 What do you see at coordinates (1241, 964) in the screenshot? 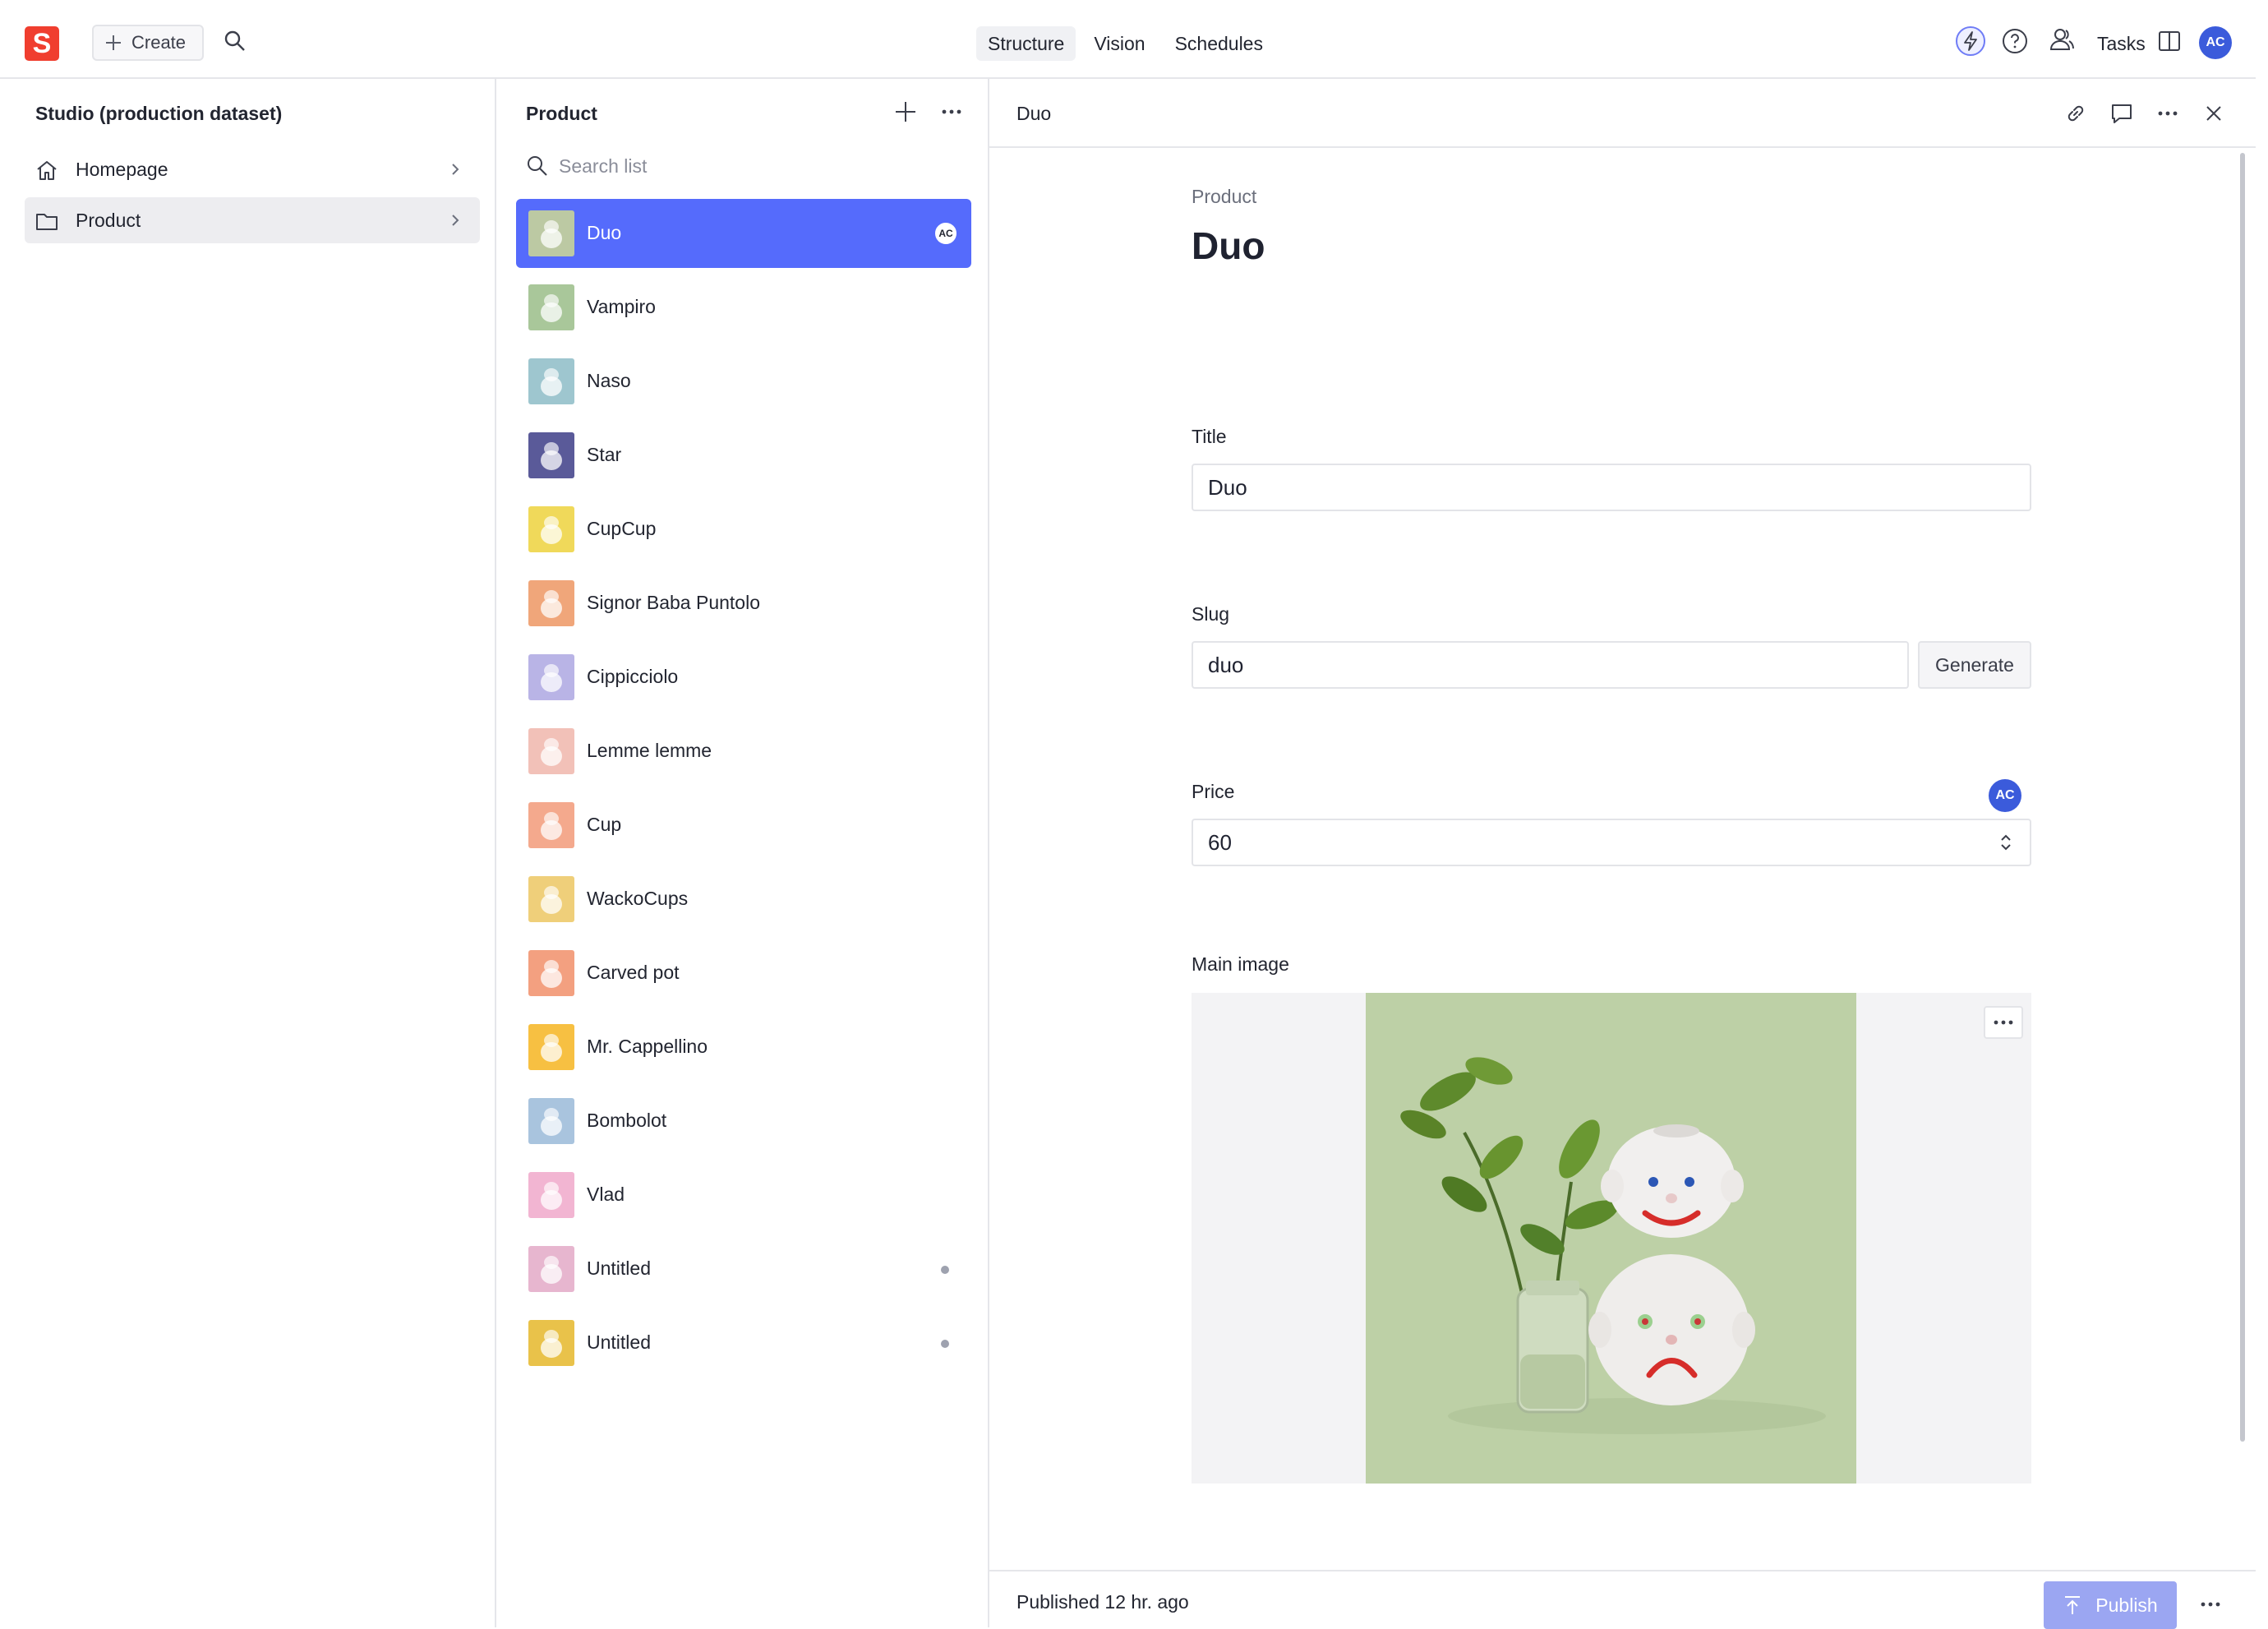
I see `main-image-field-label: Main image` at bounding box center [1241, 964].